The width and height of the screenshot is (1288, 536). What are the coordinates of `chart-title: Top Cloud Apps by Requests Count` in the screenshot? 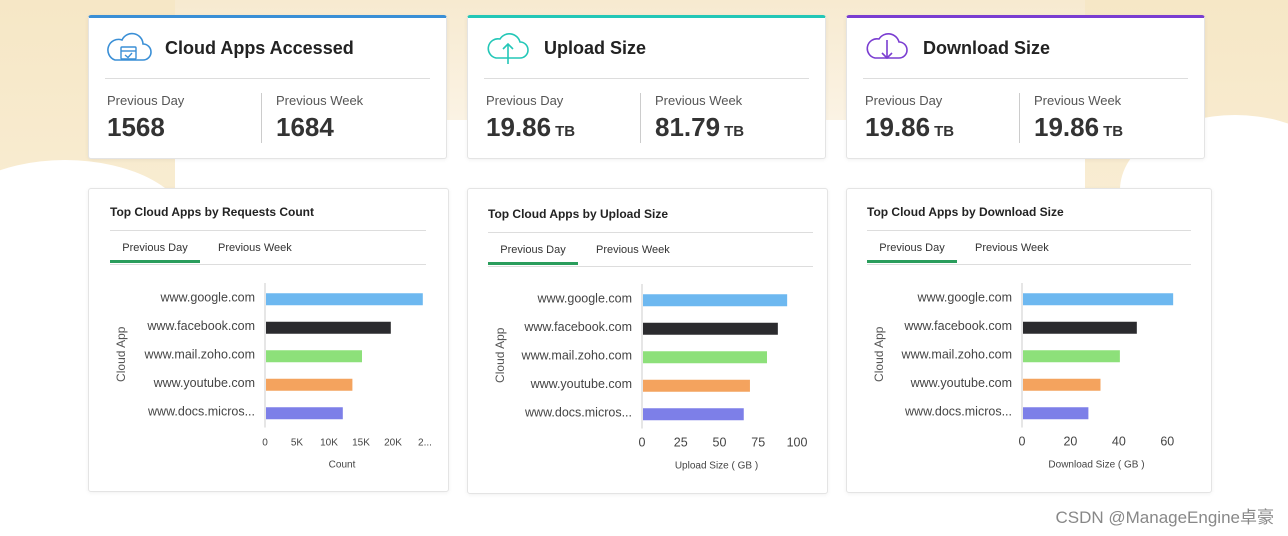 It's located at (212, 212).